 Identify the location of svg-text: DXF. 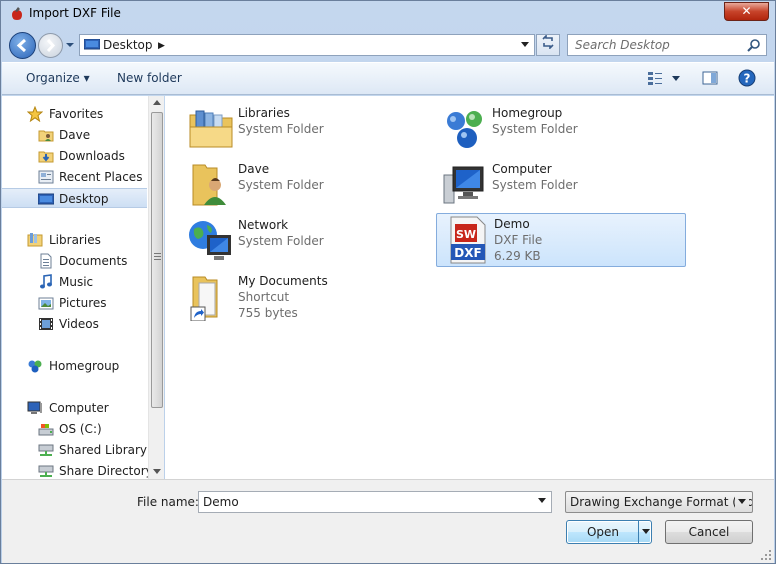
(467, 253).